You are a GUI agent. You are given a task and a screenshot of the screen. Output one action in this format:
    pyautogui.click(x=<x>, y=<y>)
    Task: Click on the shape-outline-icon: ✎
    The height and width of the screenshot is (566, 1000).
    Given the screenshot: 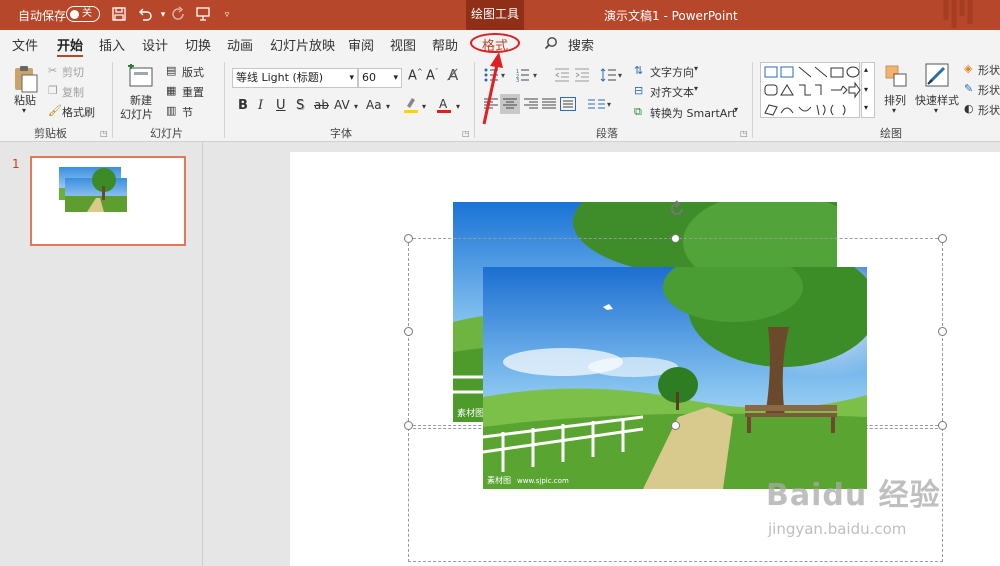 What is the action you would take?
    pyautogui.click(x=968, y=88)
    